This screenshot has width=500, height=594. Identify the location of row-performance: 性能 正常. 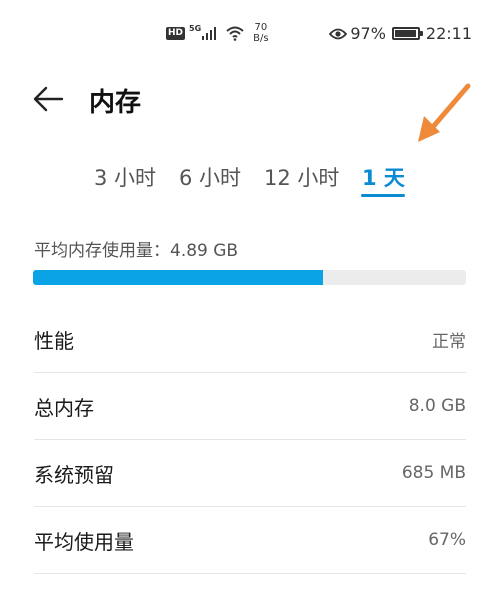
(250, 339).